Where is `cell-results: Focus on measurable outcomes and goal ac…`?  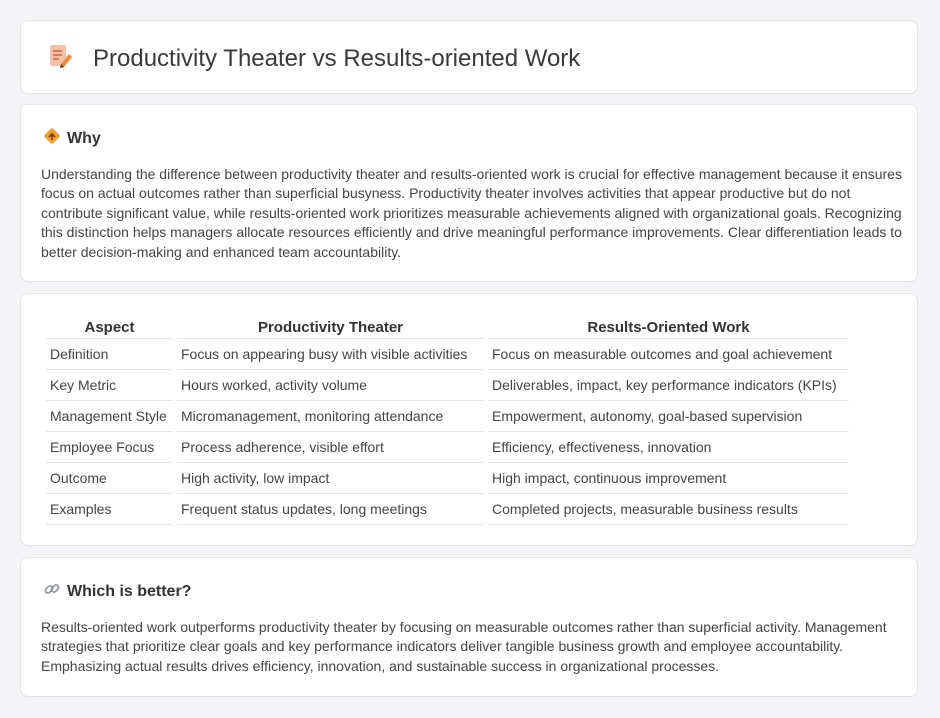
cell-results: Focus on measurable outcomes and goal ac… is located at coordinates (668, 354).